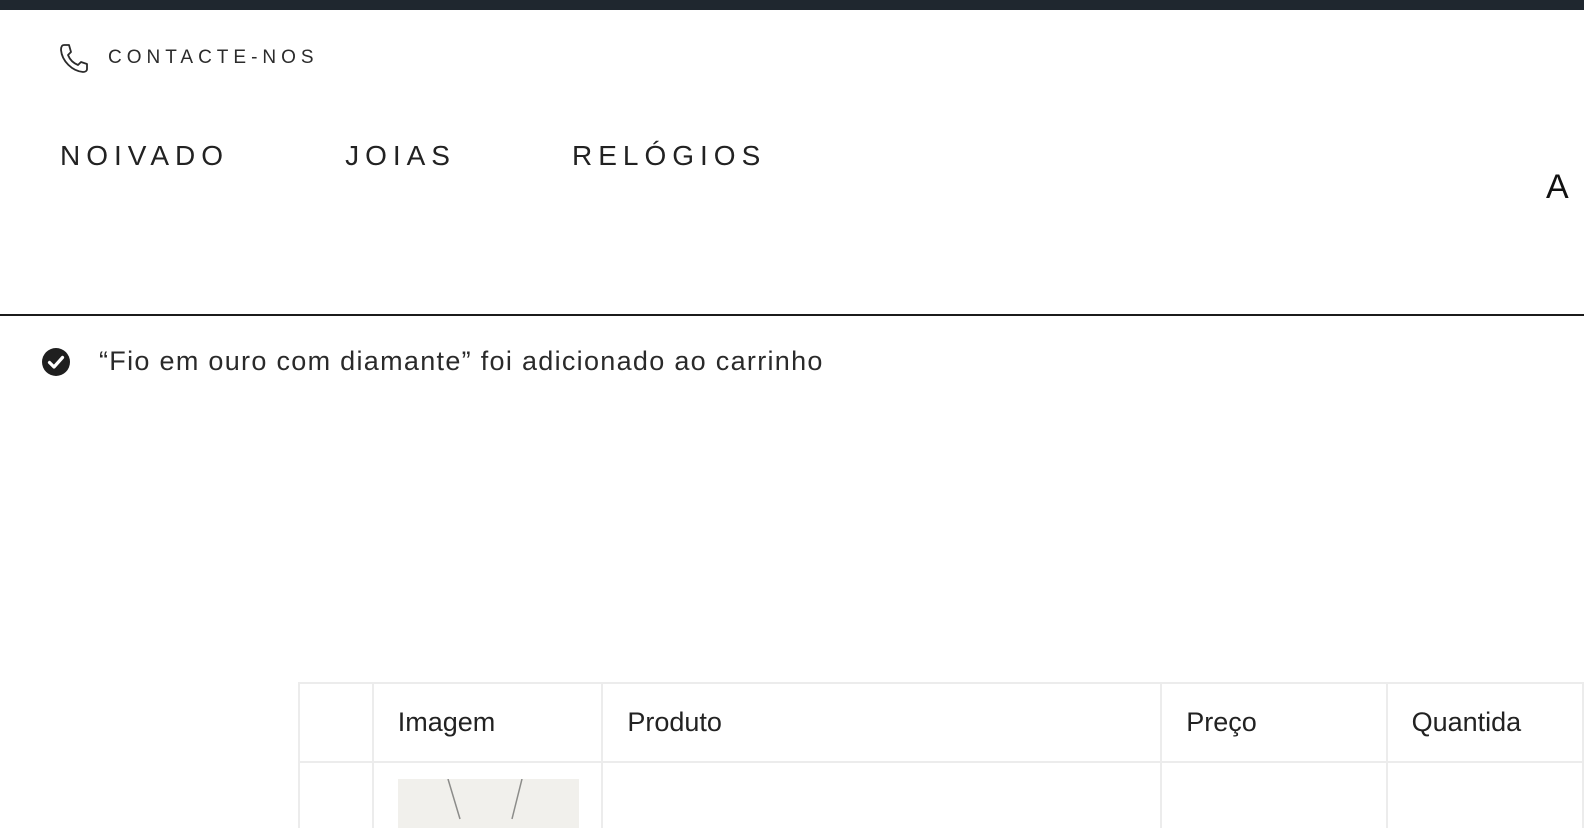 The height and width of the screenshot is (828, 1584). I want to click on header-divider, so click(792, 315).